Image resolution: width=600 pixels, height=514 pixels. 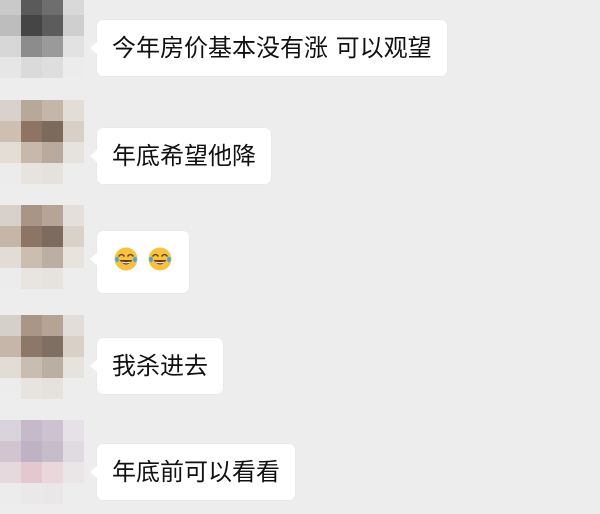 I want to click on message-text: 年底前可以看看, so click(x=196, y=472).